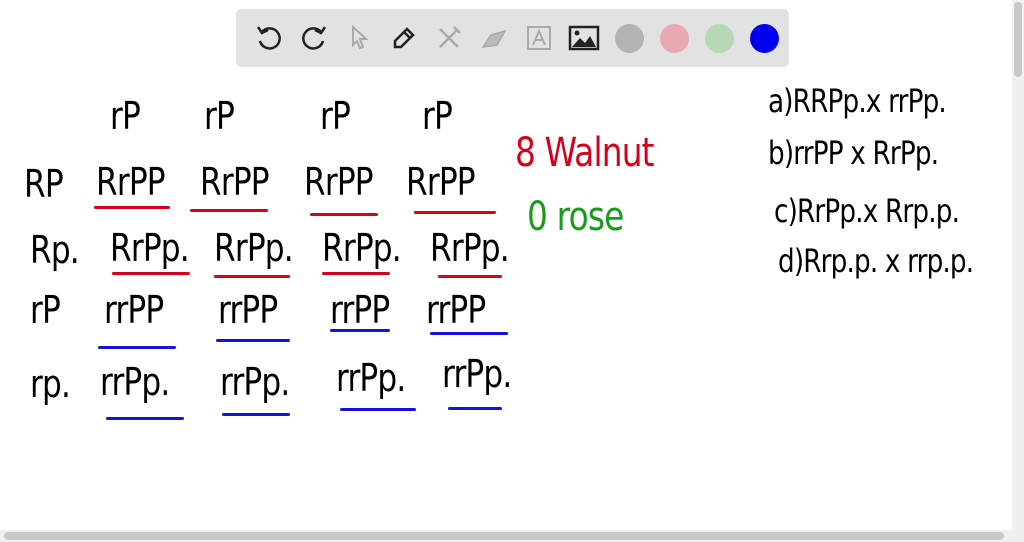 The height and width of the screenshot is (542, 1024). I want to click on select-icon, so click(359, 38).